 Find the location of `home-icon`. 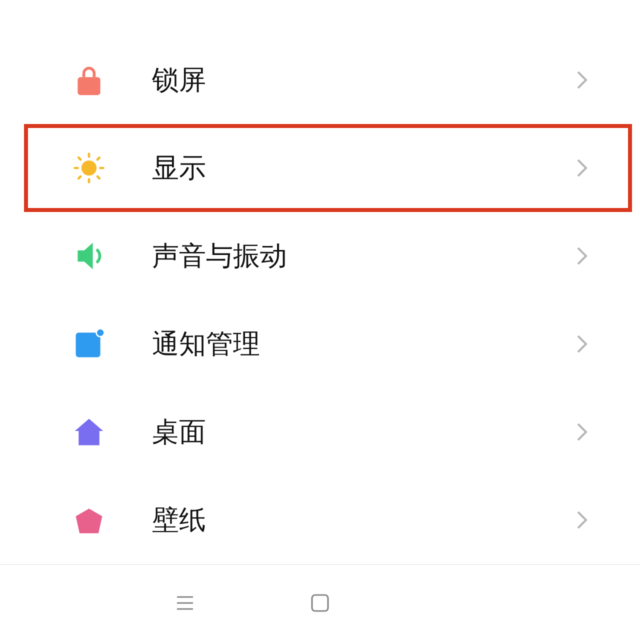

home-icon is located at coordinates (320, 602).